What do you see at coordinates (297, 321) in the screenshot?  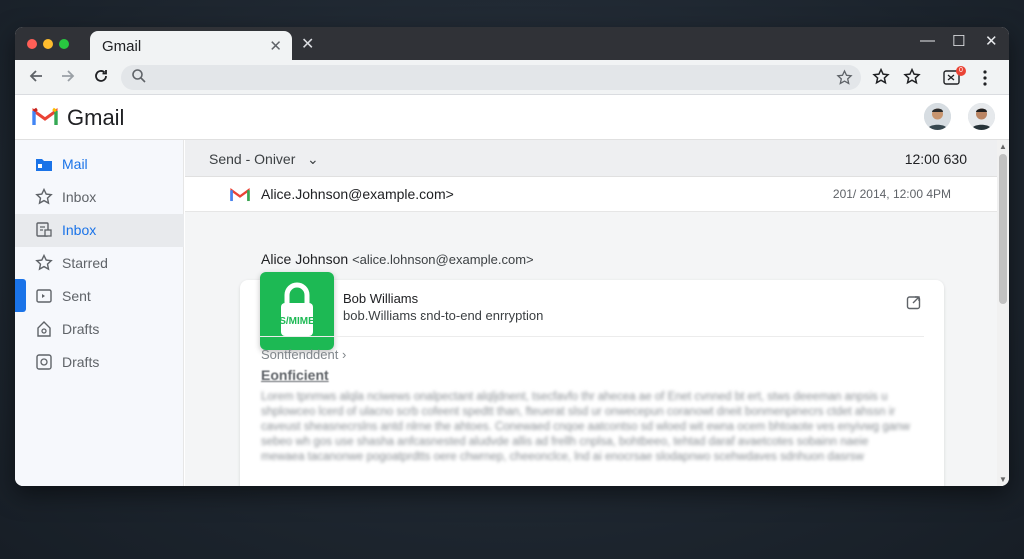 I see `smime-label: S/MIME` at bounding box center [297, 321].